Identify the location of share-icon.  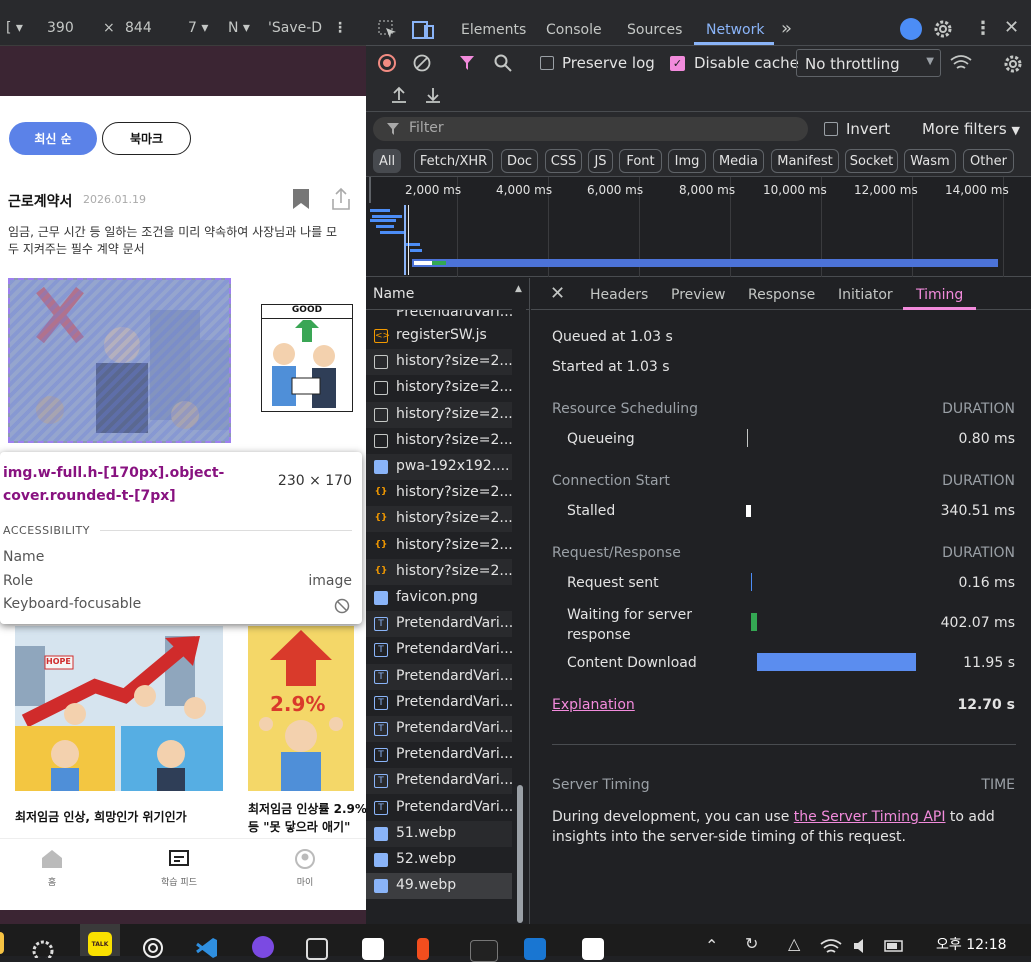
(341, 199).